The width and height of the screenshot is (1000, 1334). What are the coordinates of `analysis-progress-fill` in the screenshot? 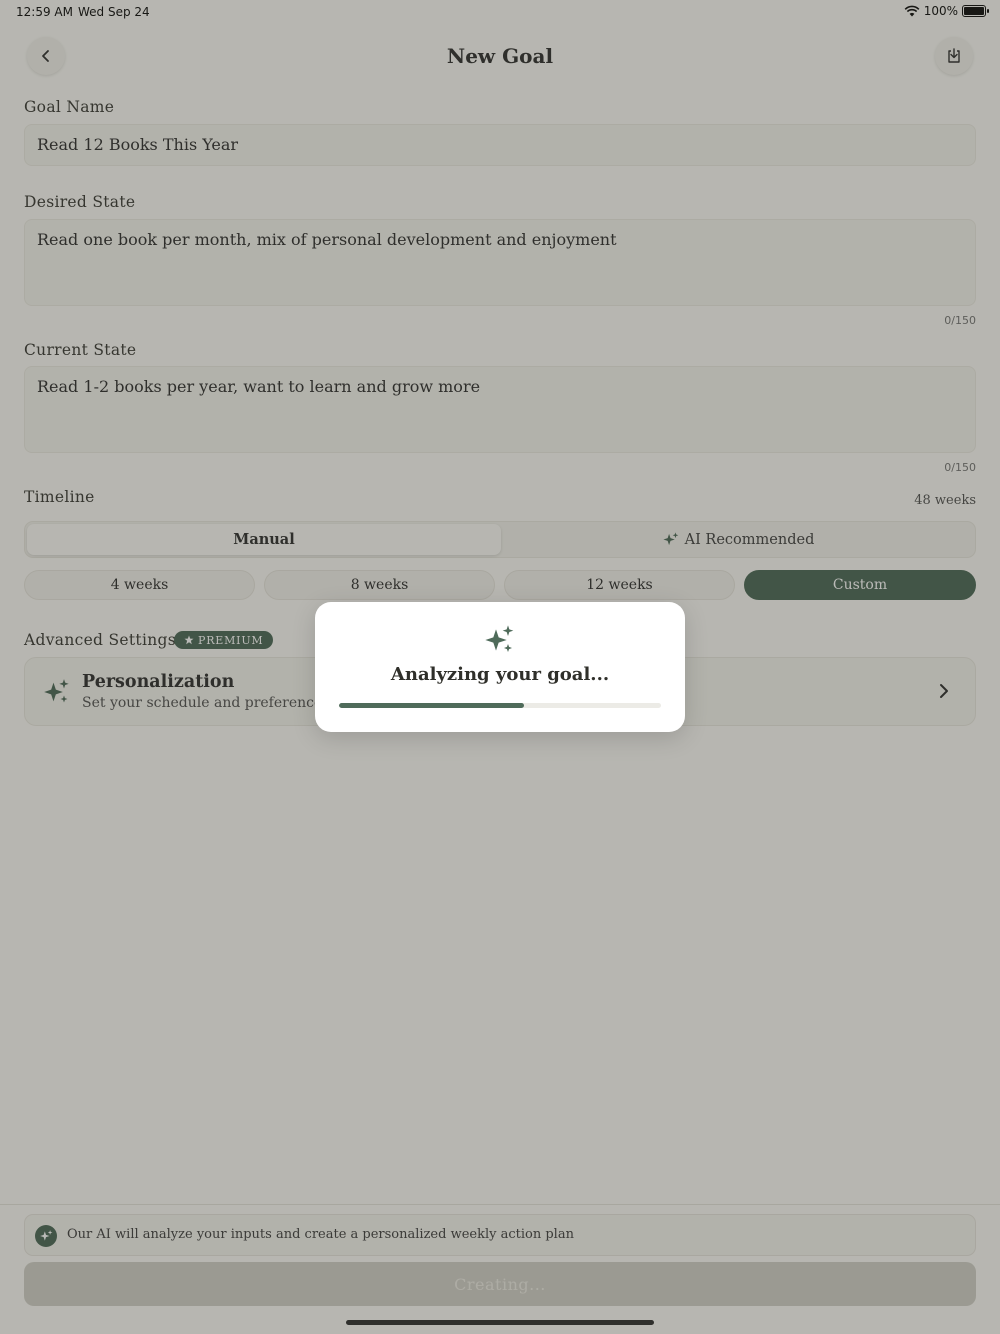 It's located at (432, 705).